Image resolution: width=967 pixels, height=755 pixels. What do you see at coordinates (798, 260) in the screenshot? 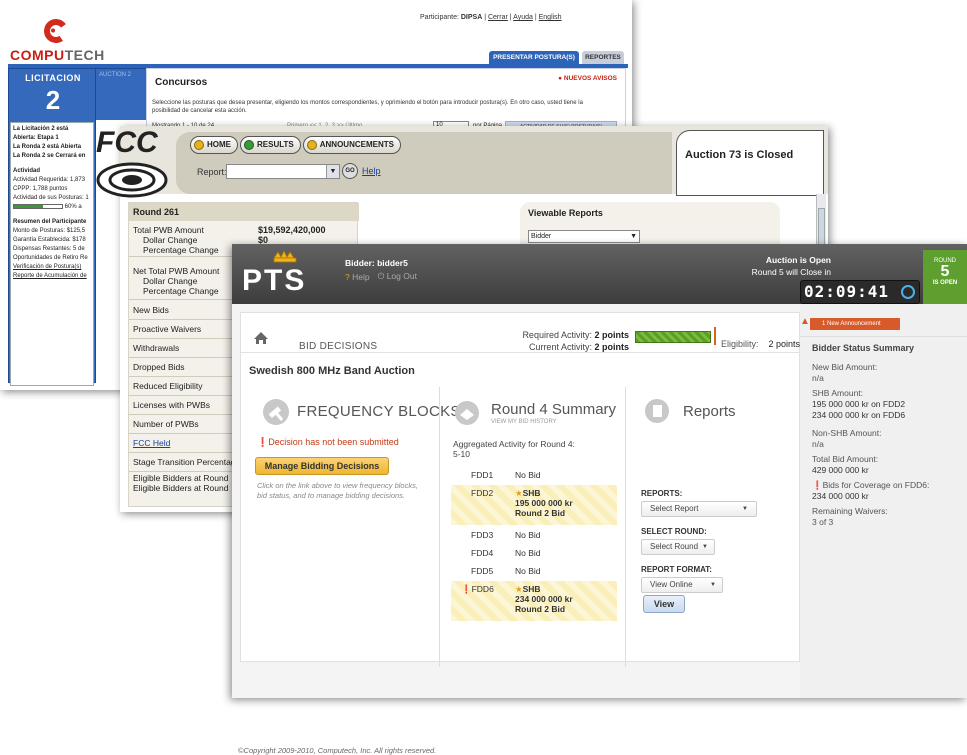
I see `auction-open-label: Auction is Open` at bounding box center [798, 260].